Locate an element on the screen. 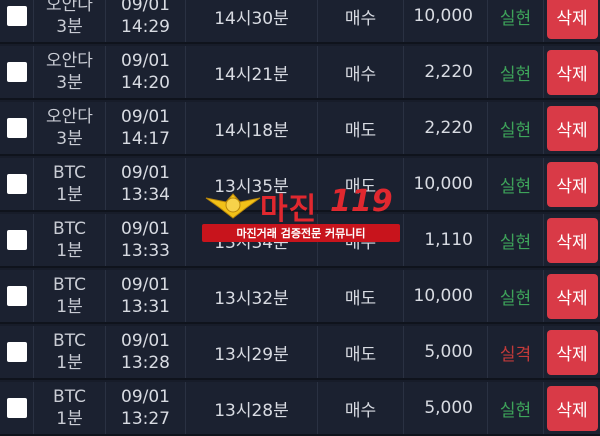  datetime-cell: 09/01 13:33 is located at coordinates (146, 240).